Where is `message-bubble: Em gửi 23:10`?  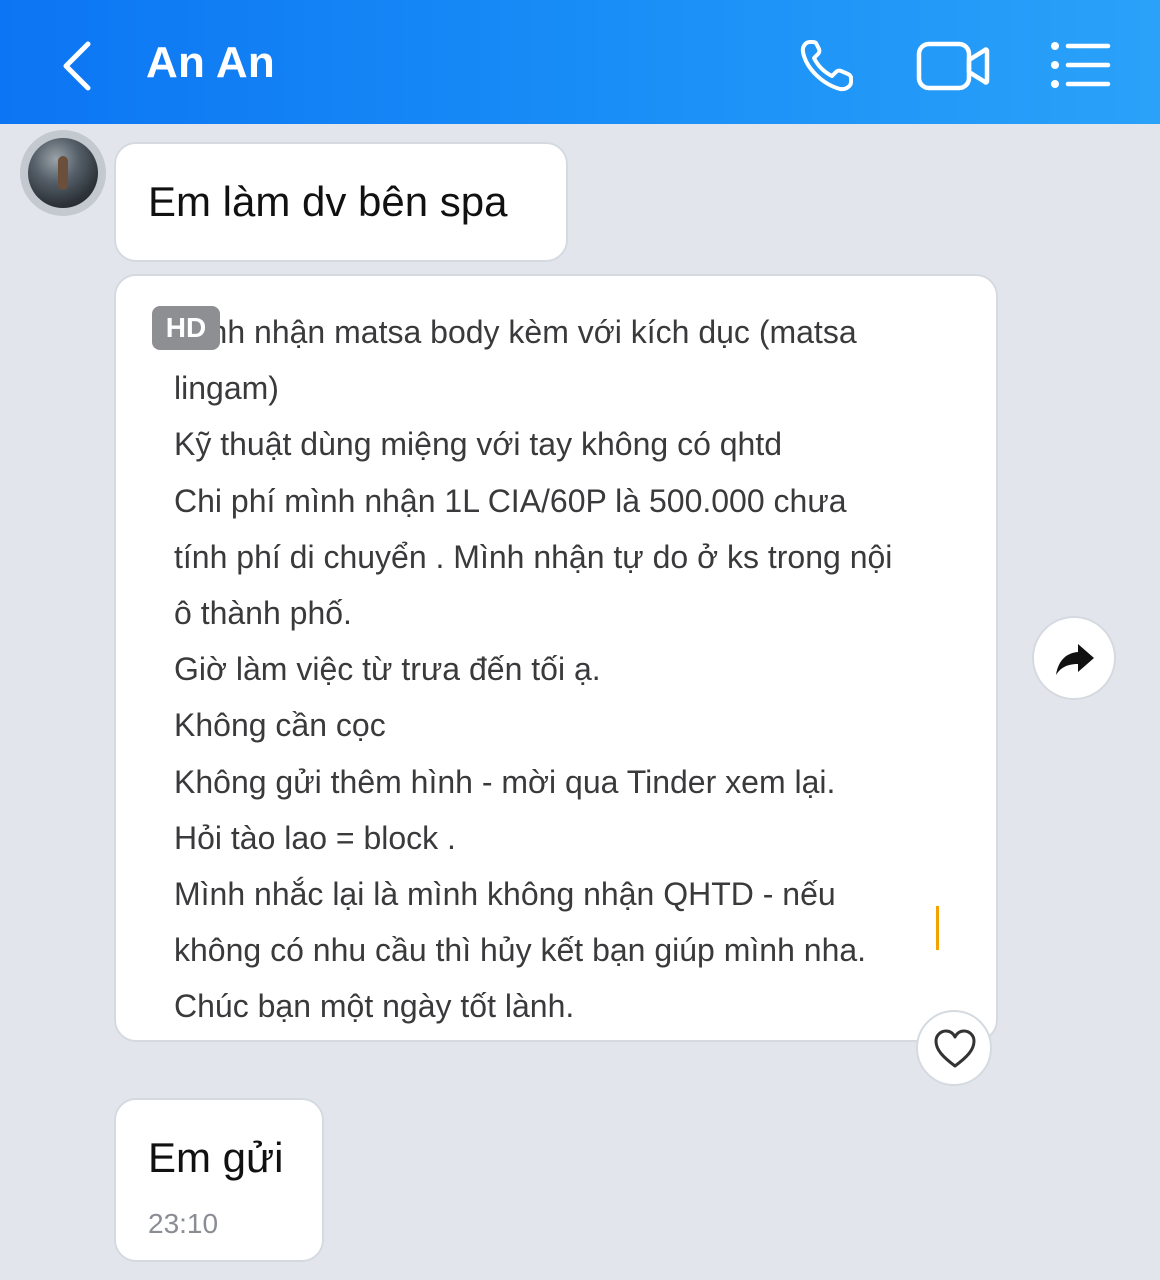
message-bubble: Em gửi 23:10 is located at coordinates (219, 1180).